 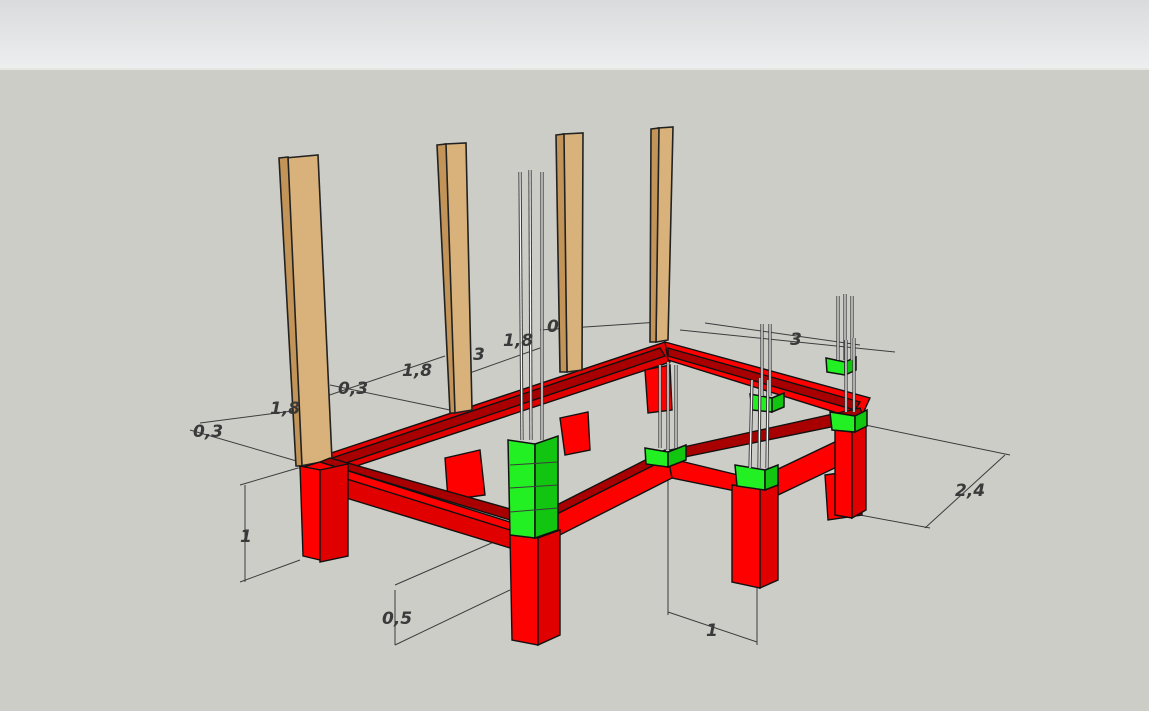 I want to click on dim-thickness-0-3-a: 0,3, so click(x=208, y=432).